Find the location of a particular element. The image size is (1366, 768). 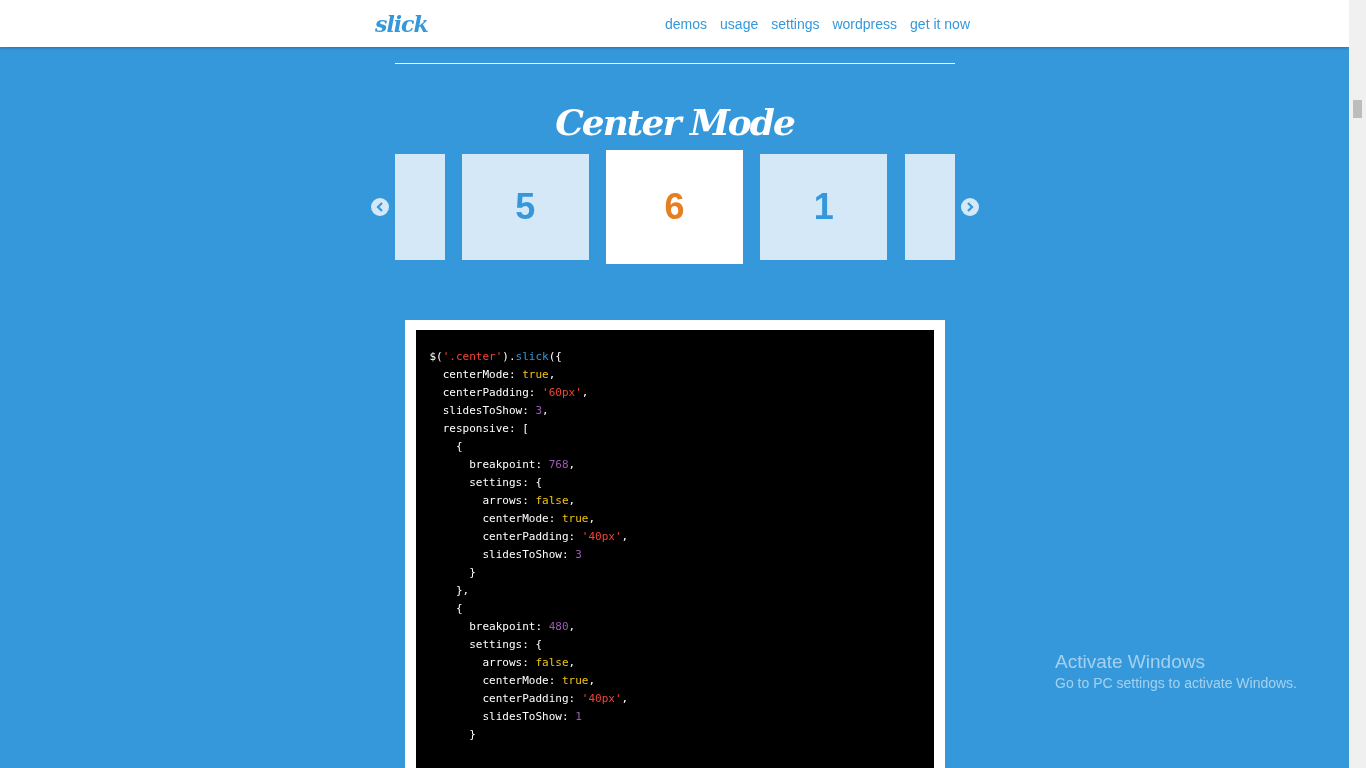

code-line: slidesToShow: 3 is located at coordinates (532, 555).